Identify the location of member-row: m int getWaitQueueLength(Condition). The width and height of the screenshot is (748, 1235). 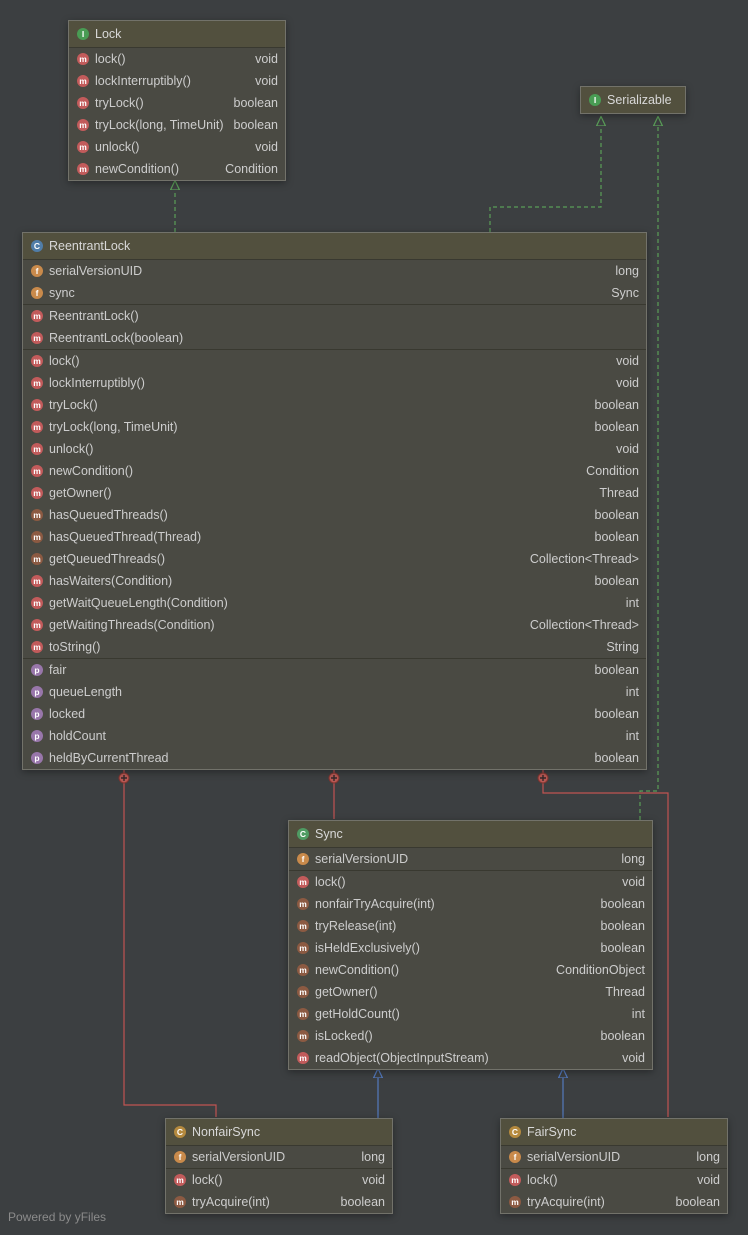
(334, 603).